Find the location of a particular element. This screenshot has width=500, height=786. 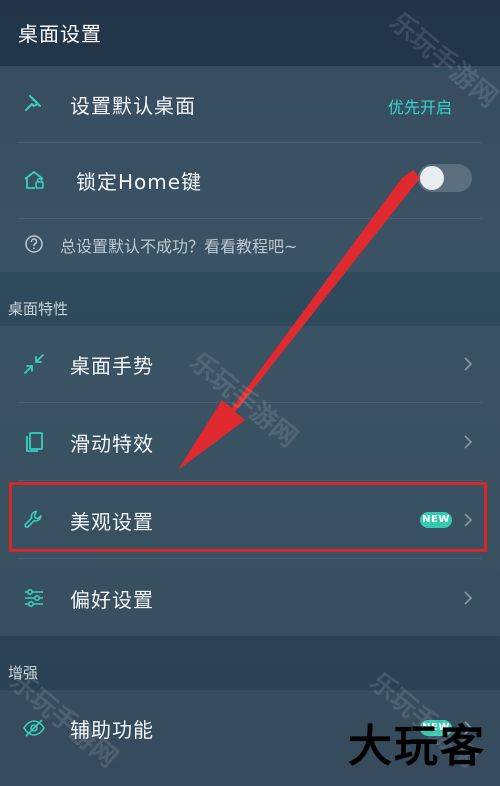

gesture-compress-icon is located at coordinates (34, 364).